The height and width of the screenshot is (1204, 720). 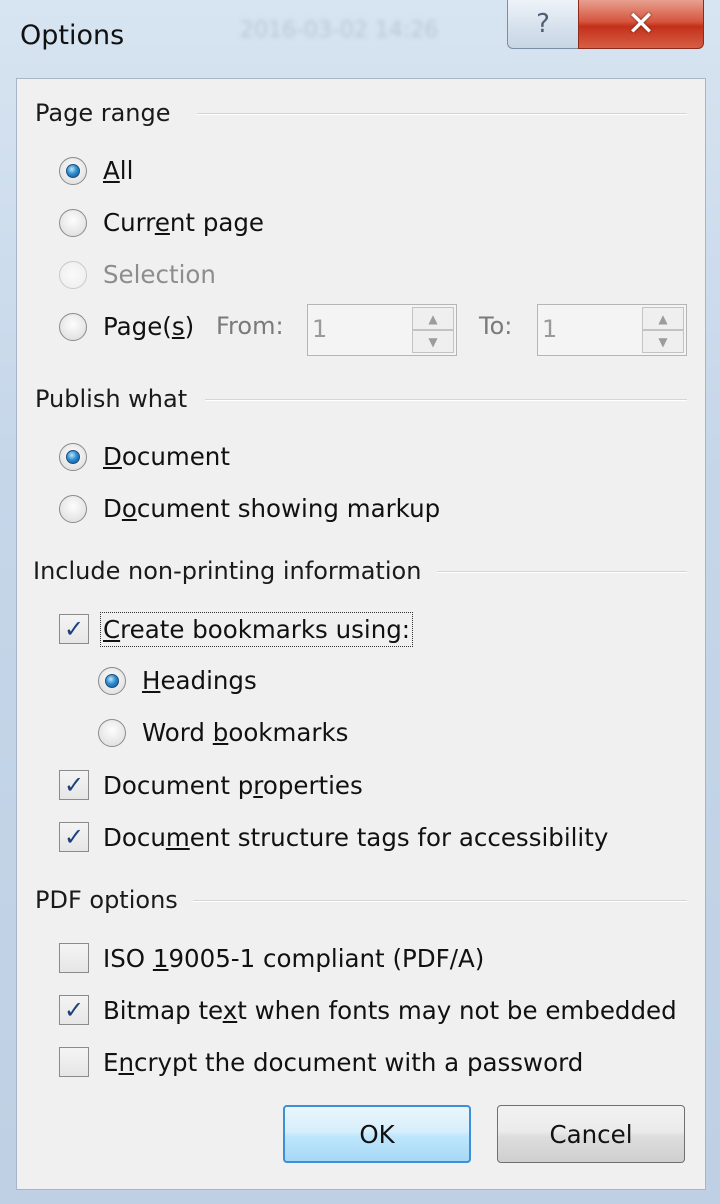 What do you see at coordinates (74, 1062) in the screenshot?
I see `checkbox-encrypt-box` at bounding box center [74, 1062].